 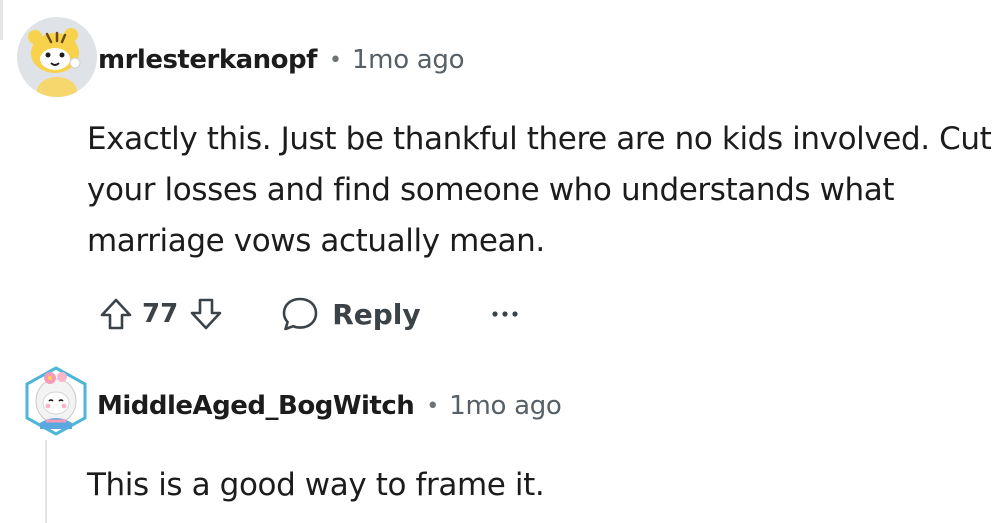 I want to click on more-options-button, so click(x=505, y=314).